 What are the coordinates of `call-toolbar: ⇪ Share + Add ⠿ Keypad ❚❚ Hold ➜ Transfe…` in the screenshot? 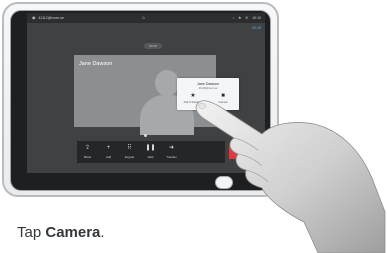 It's located at (163, 152).